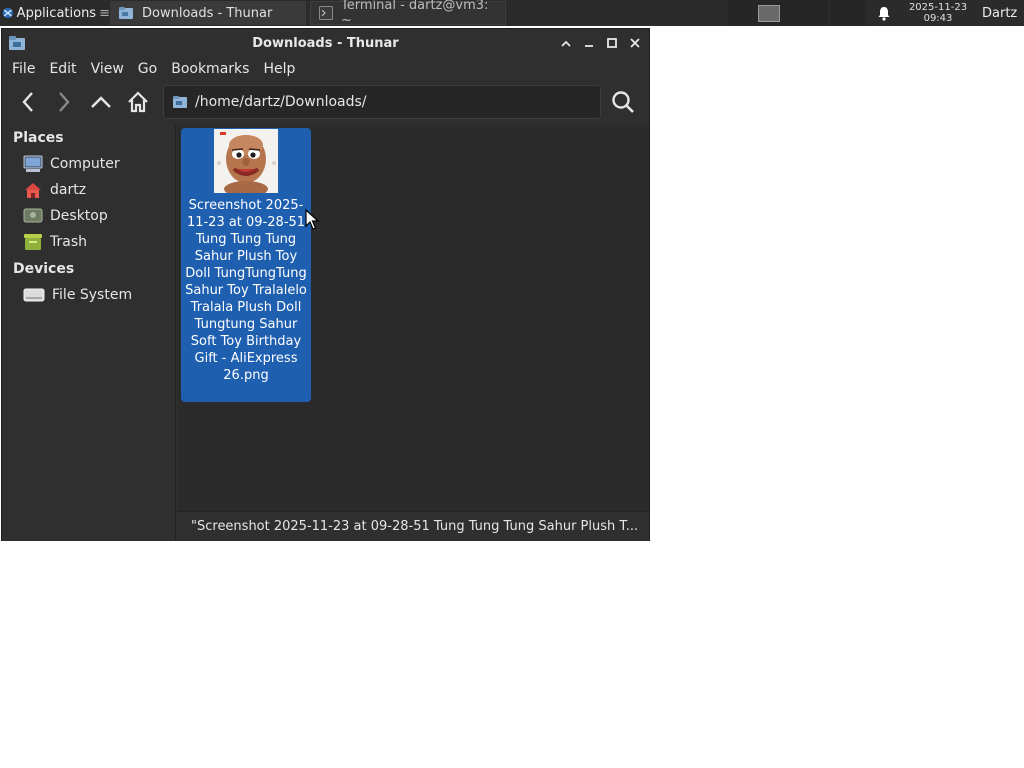  I want to click on user-menu: Dartz, so click(999, 13).